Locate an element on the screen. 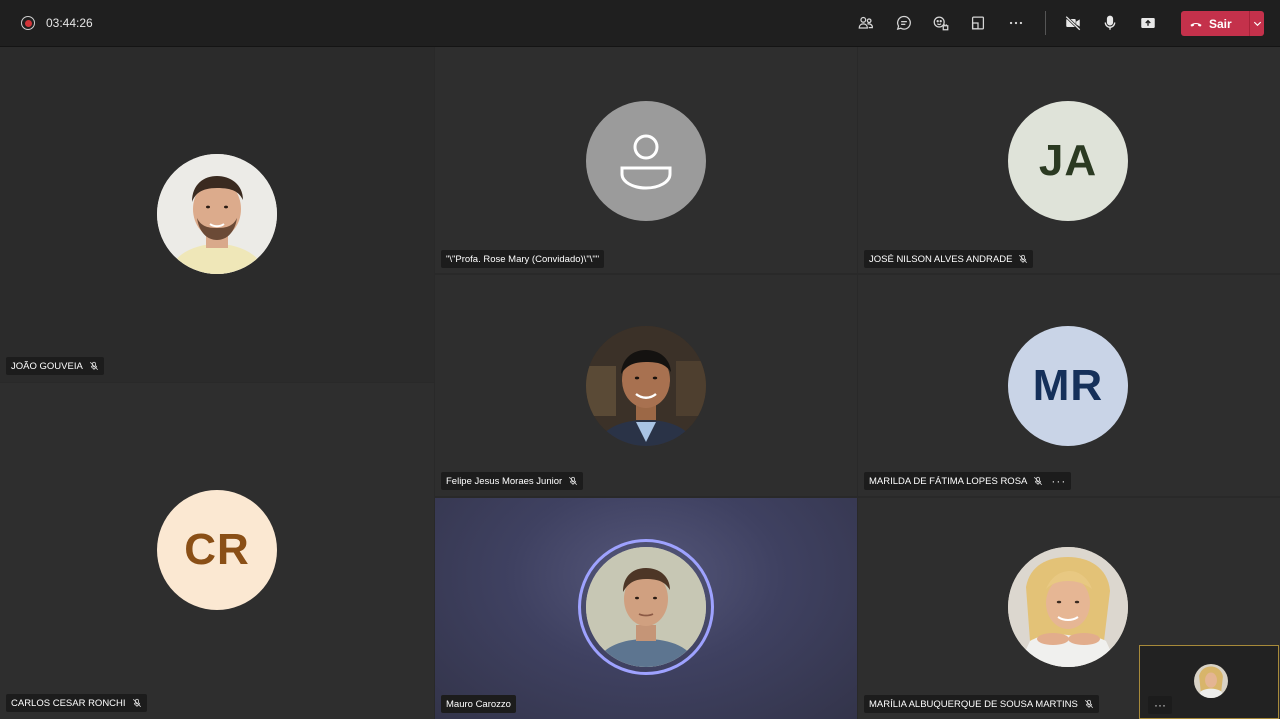 This screenshot has width=1280, height=719. toolbar-divider is located at coordinates (1045, 23).